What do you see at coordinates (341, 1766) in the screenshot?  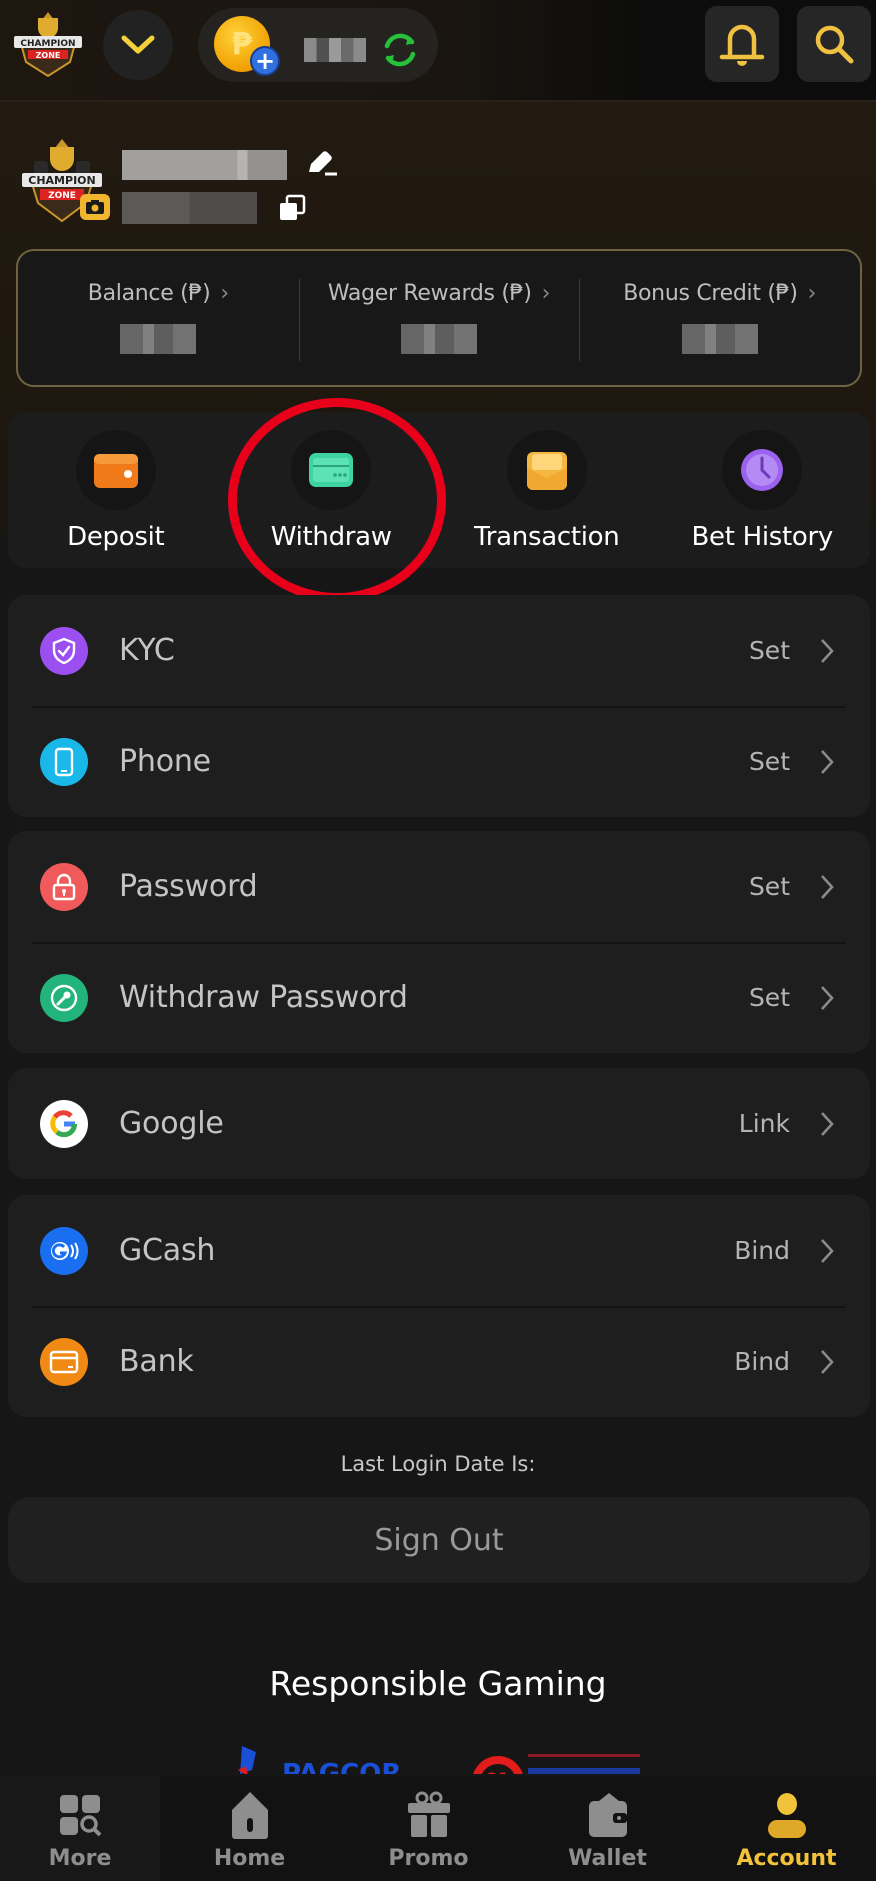 I see `pagcor-logo-text: PAGCOR` at bounding box center [341, 1766].